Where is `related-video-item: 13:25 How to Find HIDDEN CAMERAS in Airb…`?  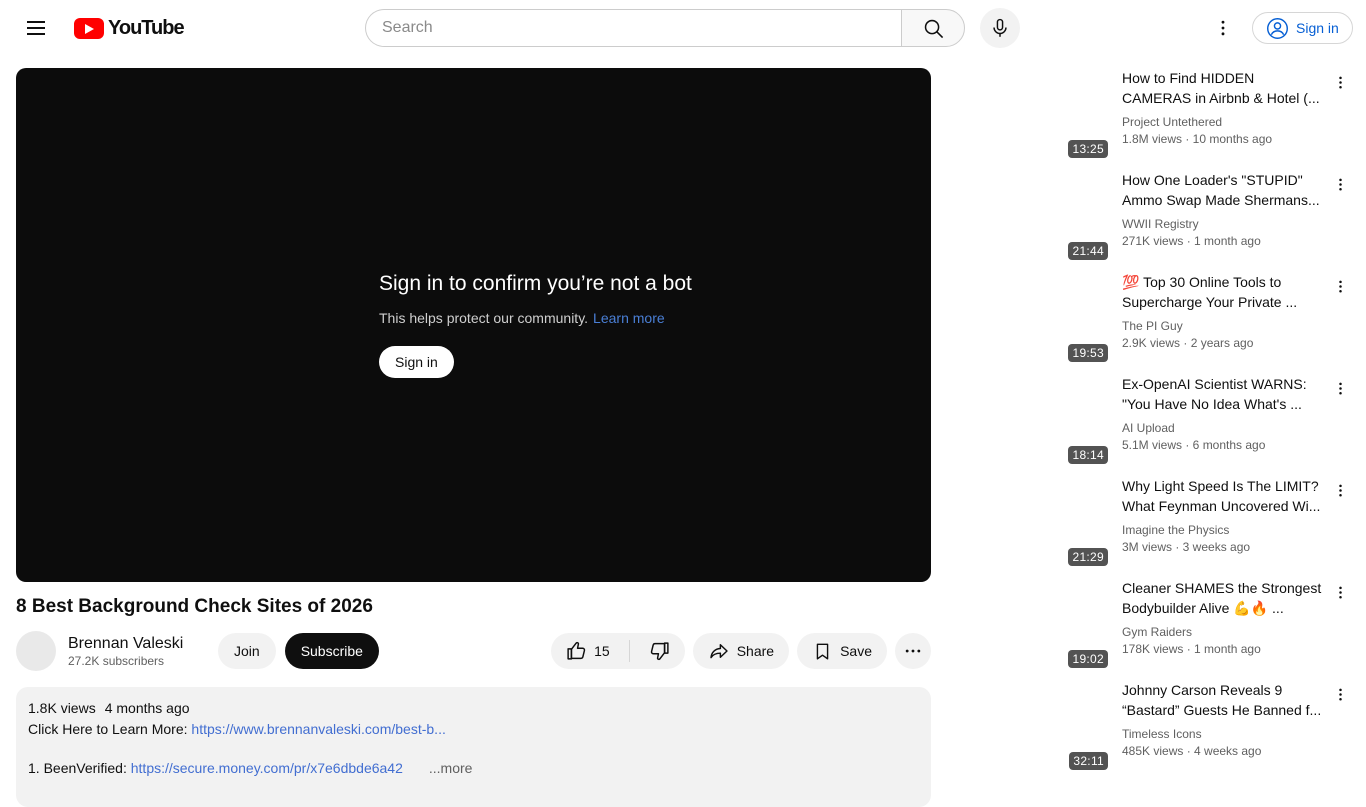 related-video-item: 13:25 How to Find HIDDEN CAMERAS in Airb… is located at coordinates (1149, 115).